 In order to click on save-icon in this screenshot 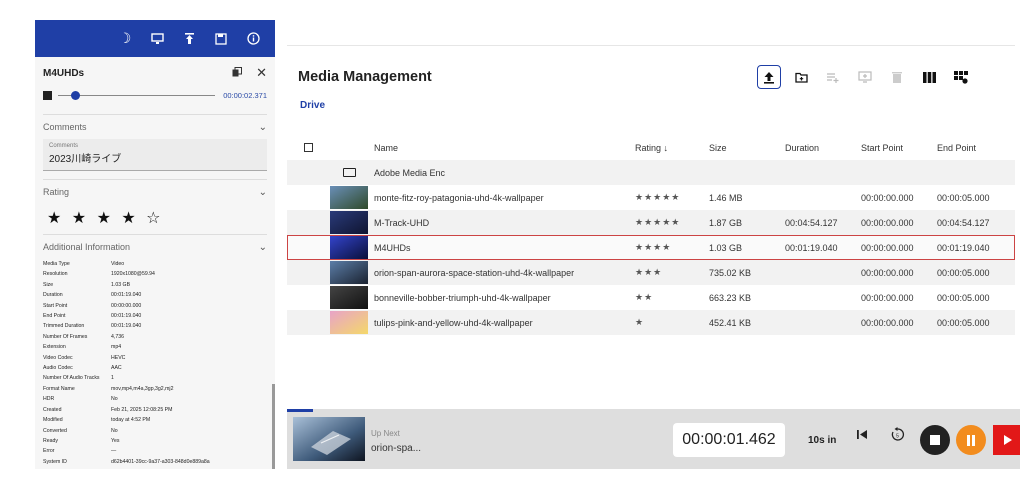, I will do `click(221, 38)`.